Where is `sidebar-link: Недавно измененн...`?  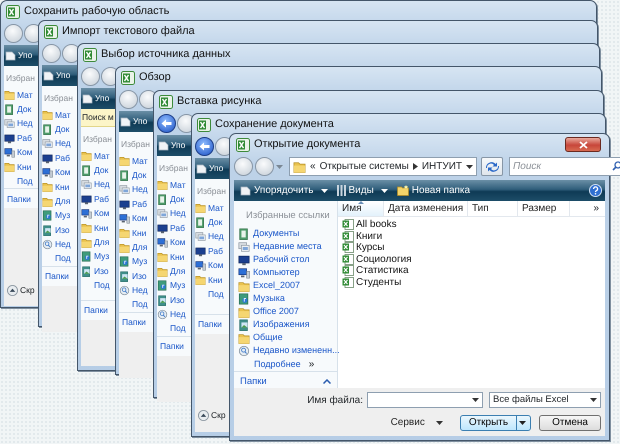
sidebar-link: Недавно измененн... is located at coordinates (287, 351).